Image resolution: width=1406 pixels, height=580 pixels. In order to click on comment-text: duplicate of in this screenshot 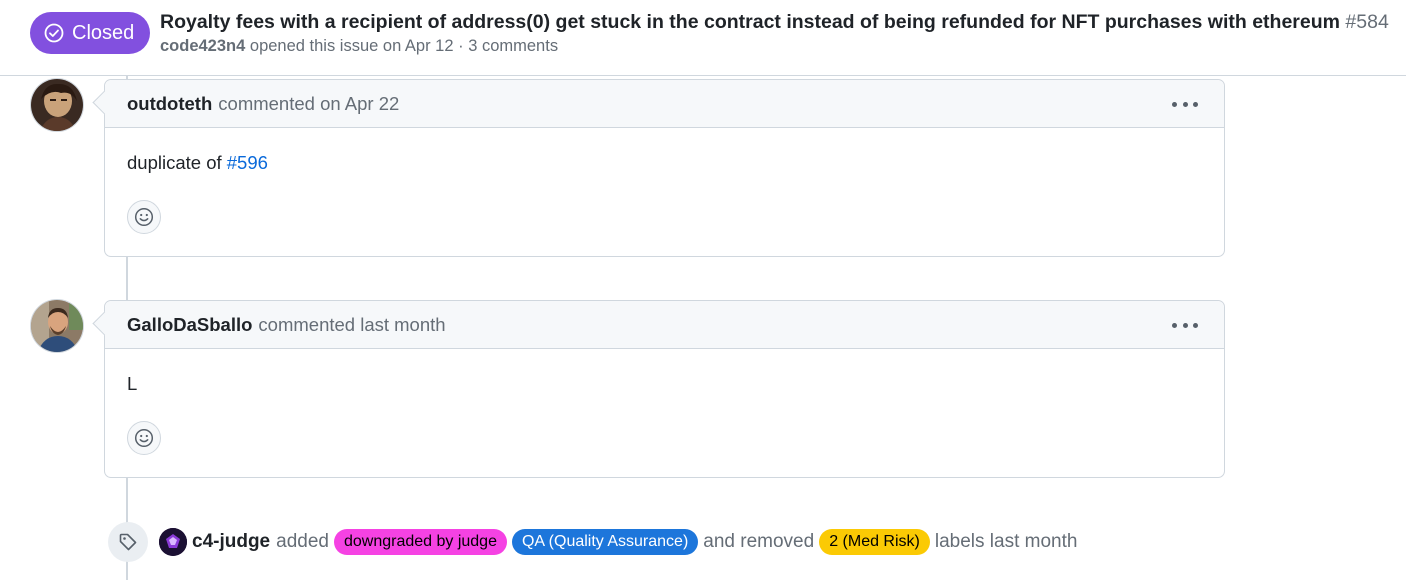, I will do `click(174, 162)`.